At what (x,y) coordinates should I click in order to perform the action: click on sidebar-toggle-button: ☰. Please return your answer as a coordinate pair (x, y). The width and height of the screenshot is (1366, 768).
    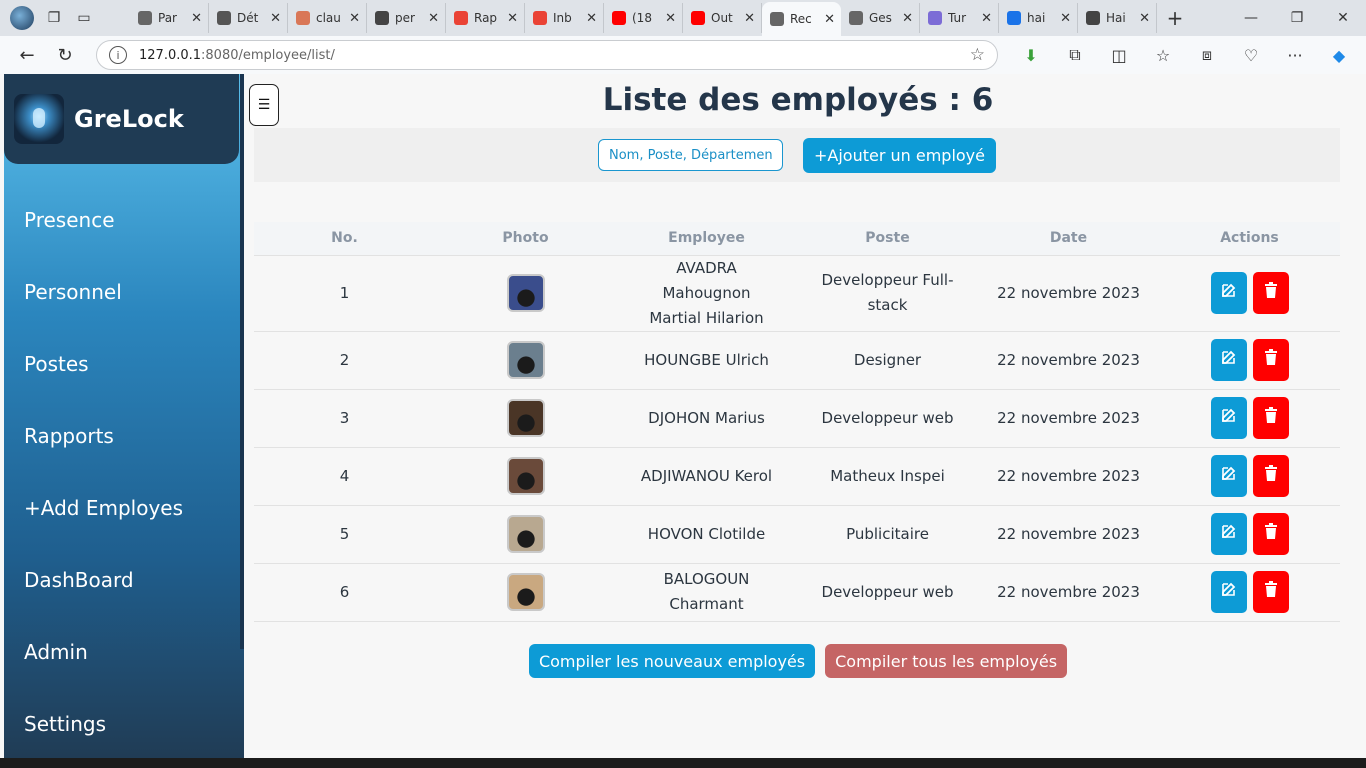
    Looking at the image, I should click on (264, 105).